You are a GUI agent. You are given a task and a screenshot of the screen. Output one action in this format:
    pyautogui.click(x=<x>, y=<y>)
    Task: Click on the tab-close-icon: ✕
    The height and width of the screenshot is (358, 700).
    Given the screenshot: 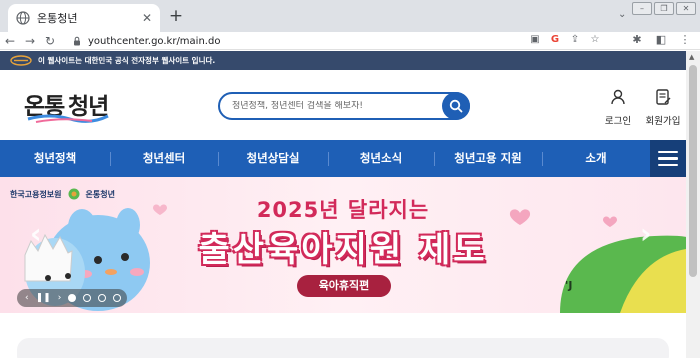 What is the action you would take?
    pyautogui.click(x=147, y=18)
    